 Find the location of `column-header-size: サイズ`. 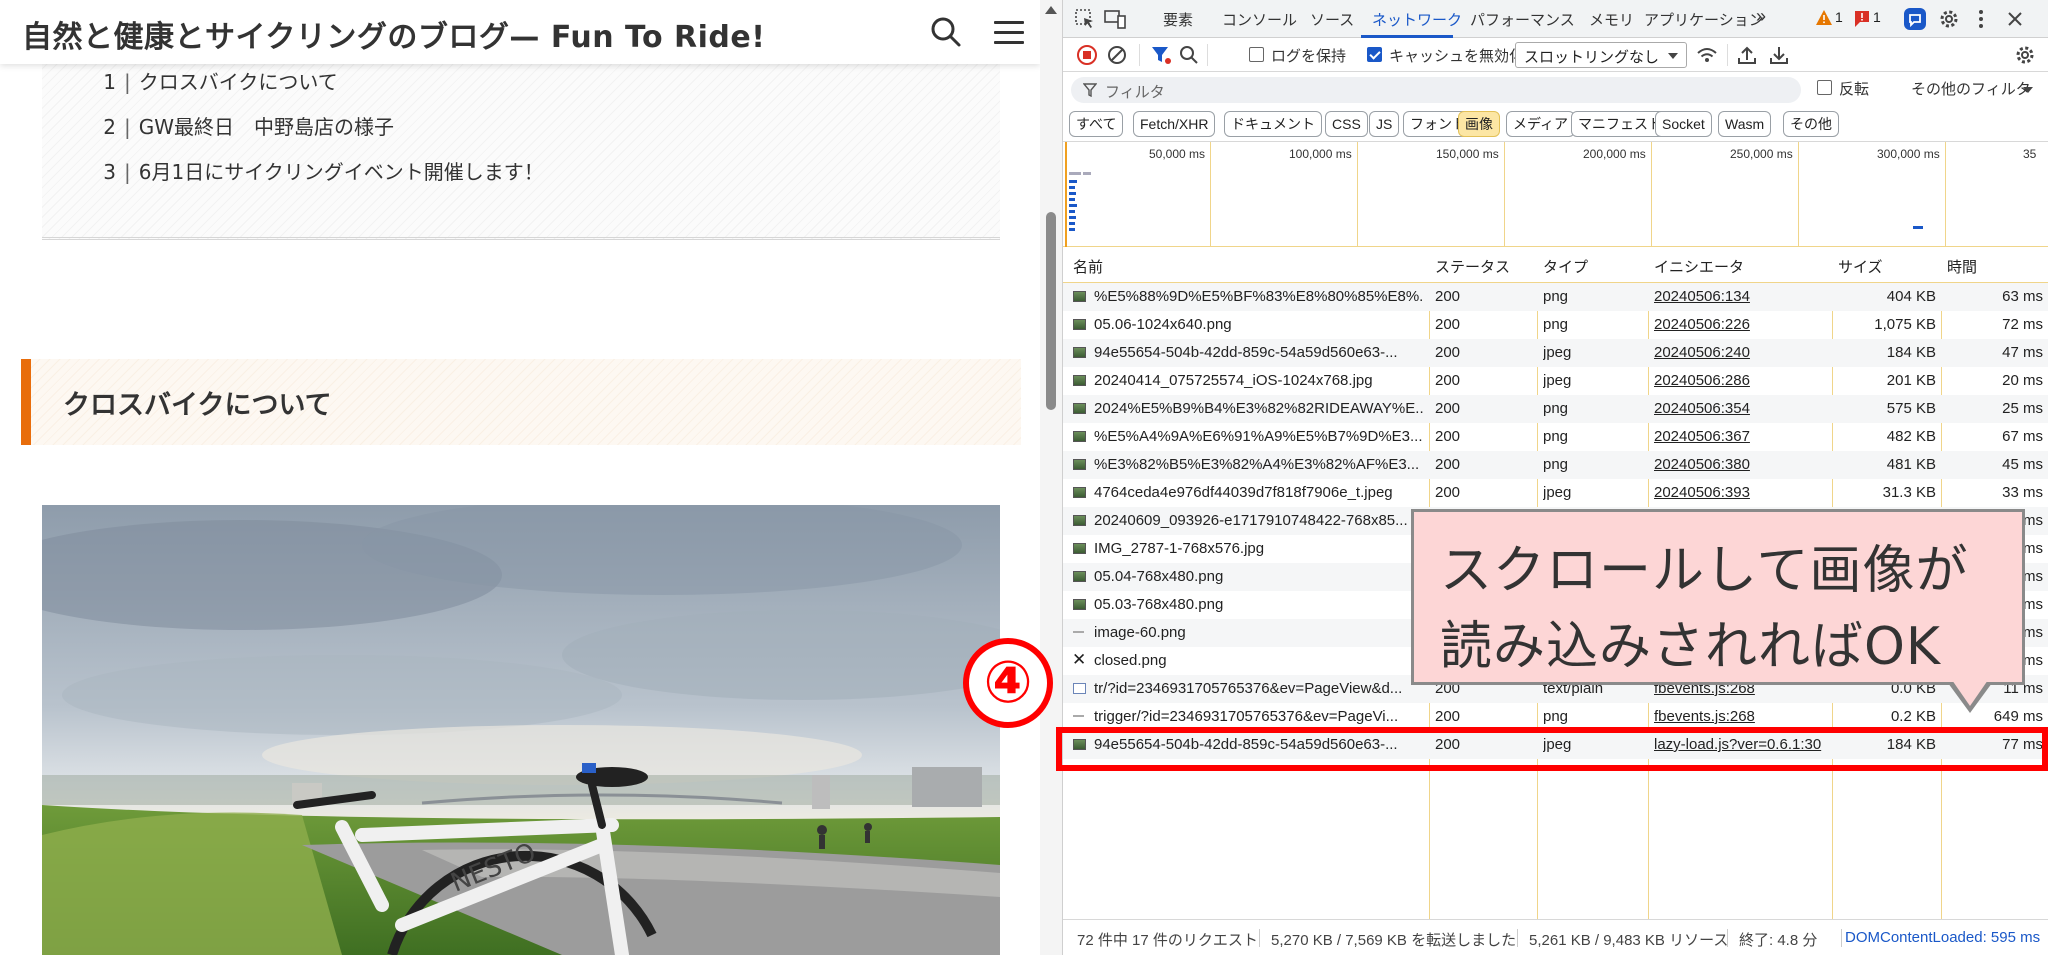

column-header-size: サイズ is located at coordinates (1860, 266).